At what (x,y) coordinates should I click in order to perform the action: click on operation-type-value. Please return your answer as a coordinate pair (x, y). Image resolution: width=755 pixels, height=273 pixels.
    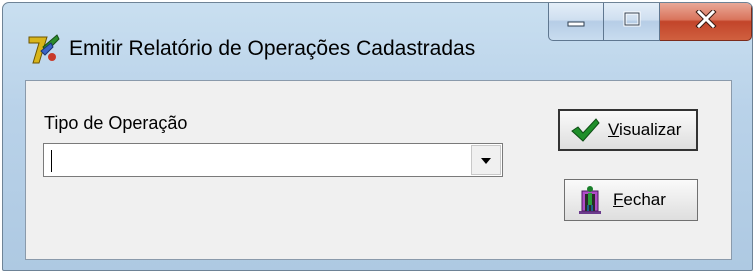
    Looking at the image, I should click on (51, 161).